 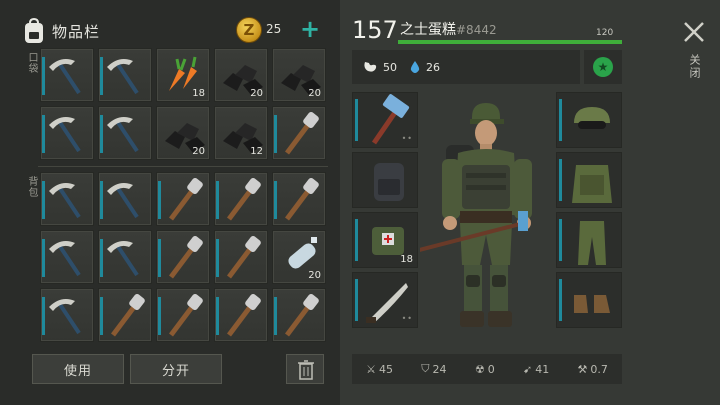 What do you see at coordinates (249, 30) in the screenshot?
I see `coin-icon: Z` at bounding box center [249, 30].